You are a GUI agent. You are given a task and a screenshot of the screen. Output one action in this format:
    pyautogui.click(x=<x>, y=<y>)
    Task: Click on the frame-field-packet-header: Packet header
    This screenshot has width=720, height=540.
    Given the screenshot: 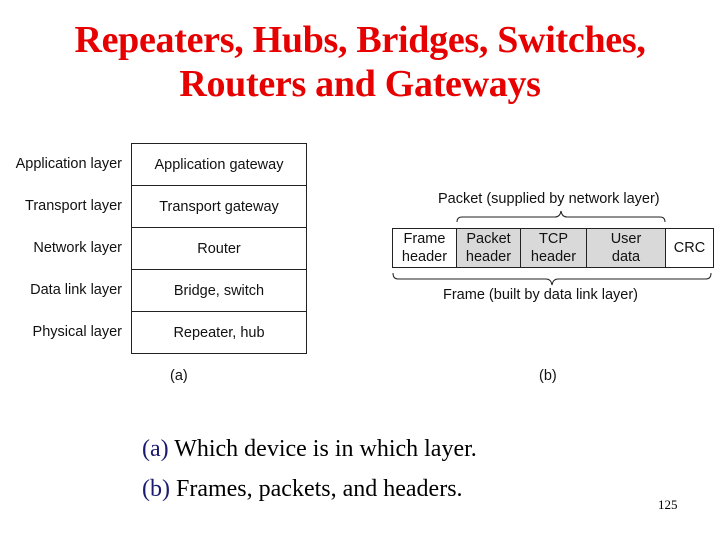 What is the action you would take?
    pyautogui.click(x=489, y=248)
    